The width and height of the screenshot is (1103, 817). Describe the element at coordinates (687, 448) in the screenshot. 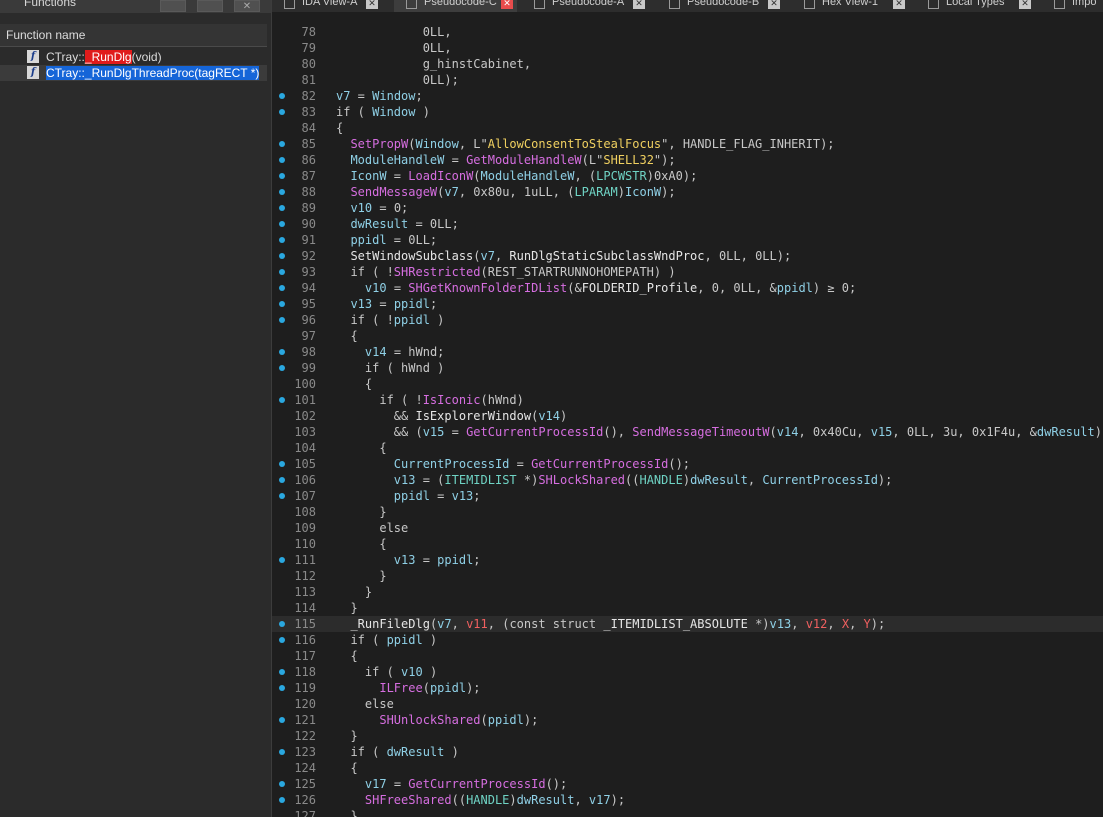

I see `code-line: 104 {` at that location.